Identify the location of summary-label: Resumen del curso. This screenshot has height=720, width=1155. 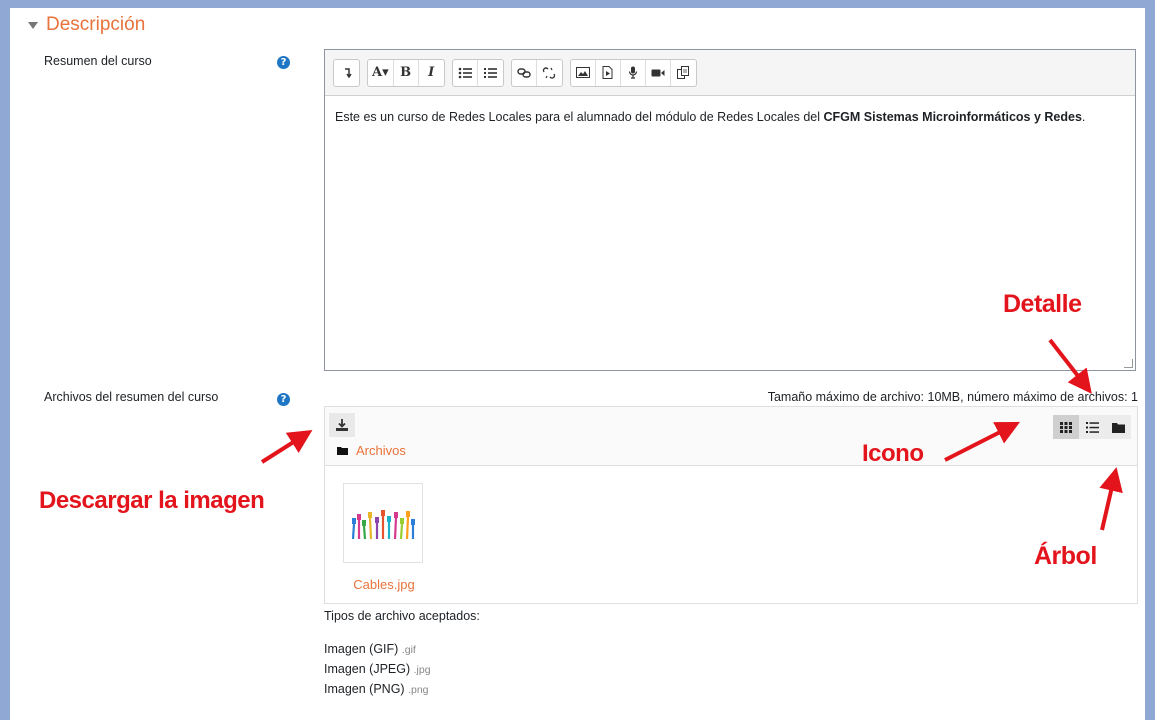
(98, 61).